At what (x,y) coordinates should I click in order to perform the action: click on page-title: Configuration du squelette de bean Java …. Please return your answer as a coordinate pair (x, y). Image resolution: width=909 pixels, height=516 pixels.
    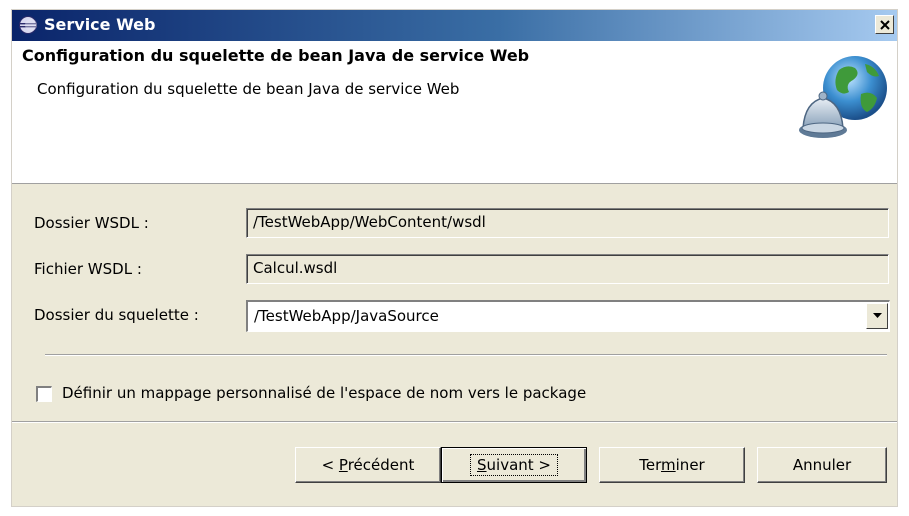
    Looking at the image, I should click on (276, 55).